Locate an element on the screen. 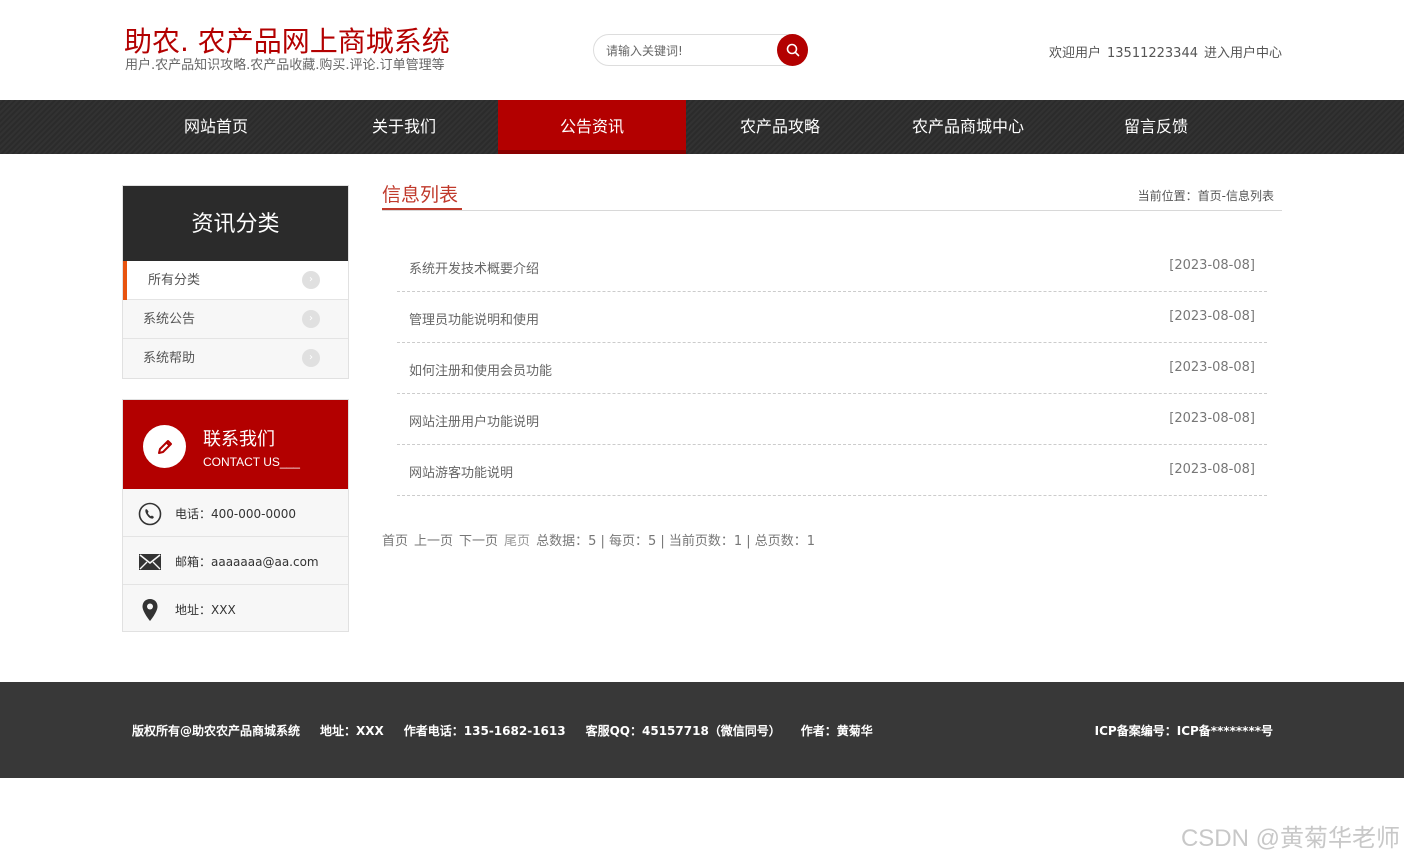 The height and width of the screenshot is (861, 1404). news-item: 如何注册和使用会员功能 [2023-08-08] is located at coordinates (832, 368).